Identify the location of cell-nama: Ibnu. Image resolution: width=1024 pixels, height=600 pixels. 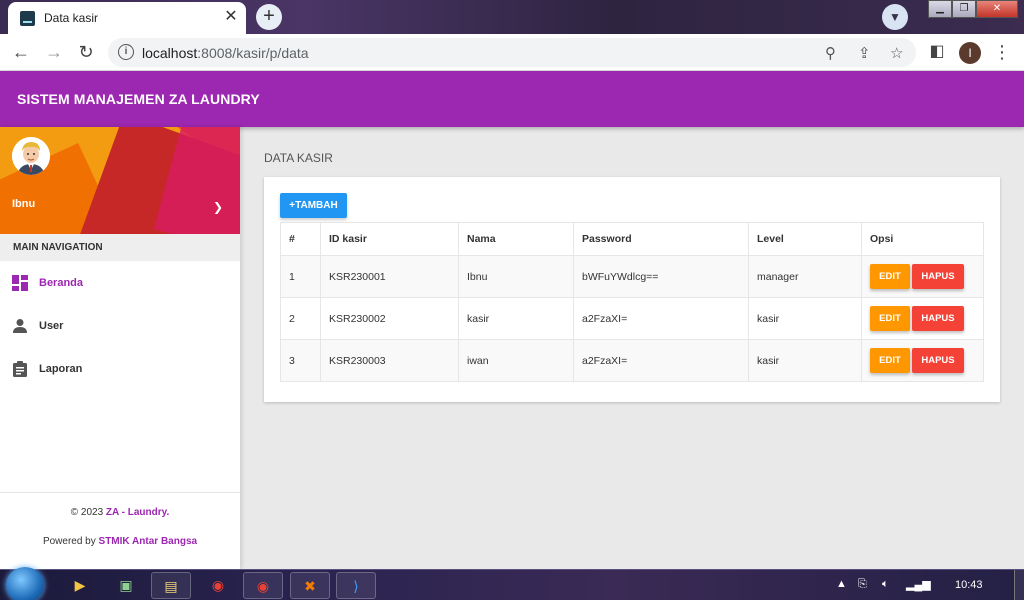
(516, 276).